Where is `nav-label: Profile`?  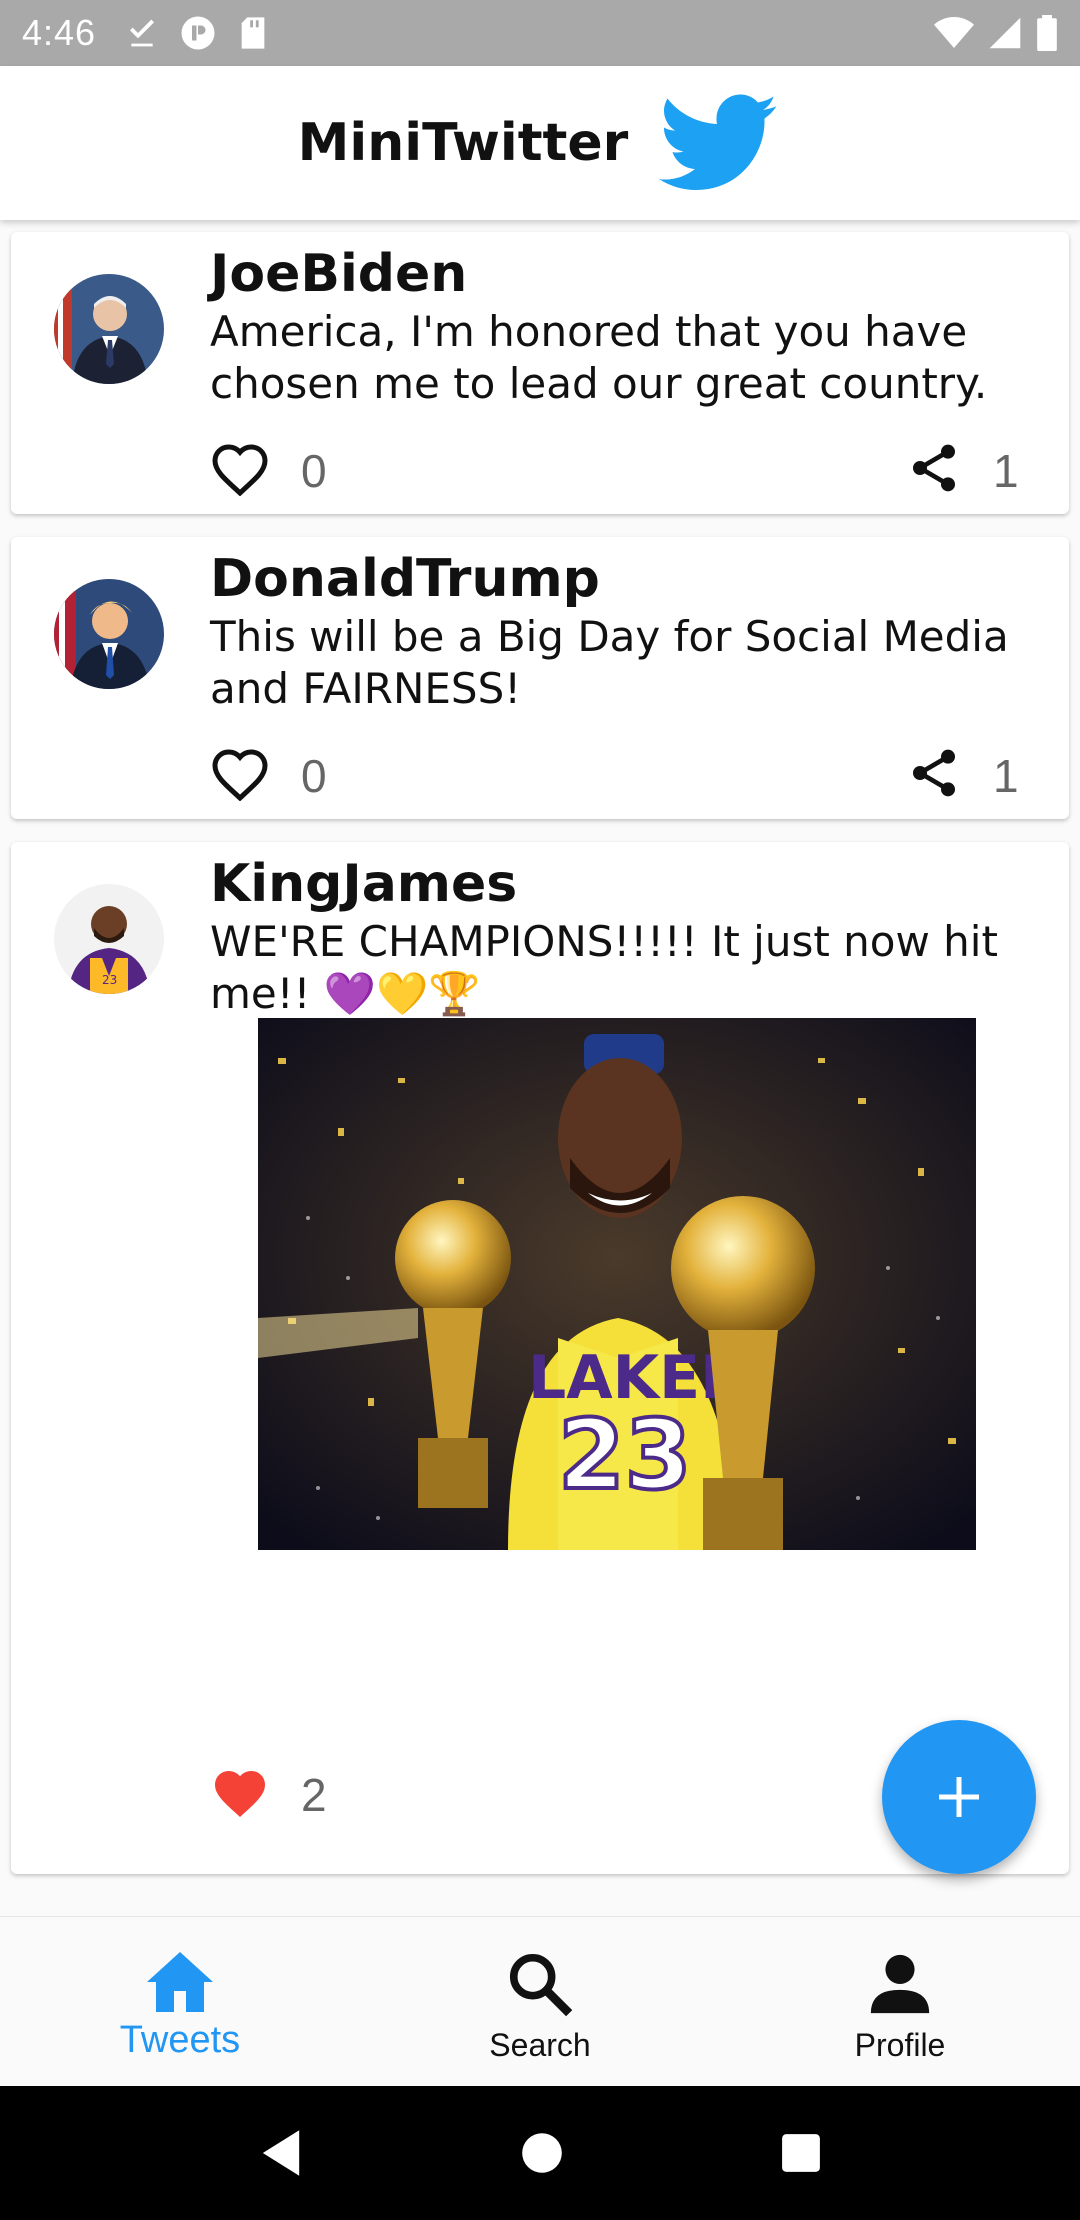 nav-label: Profile is located at coordinates (900, 2045).